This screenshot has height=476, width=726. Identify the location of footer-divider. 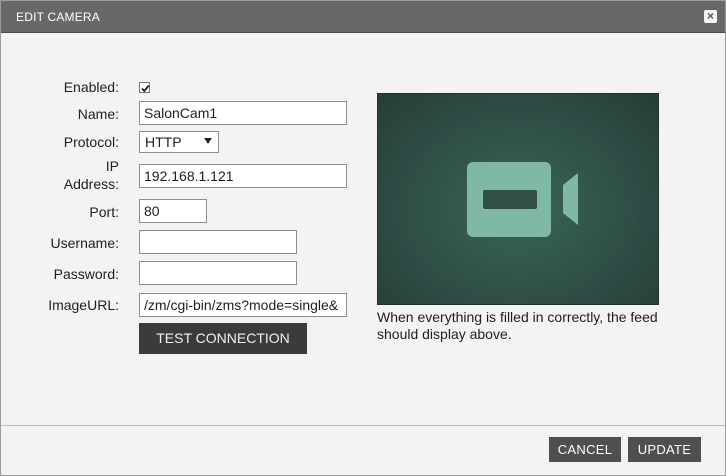
(363, 425).